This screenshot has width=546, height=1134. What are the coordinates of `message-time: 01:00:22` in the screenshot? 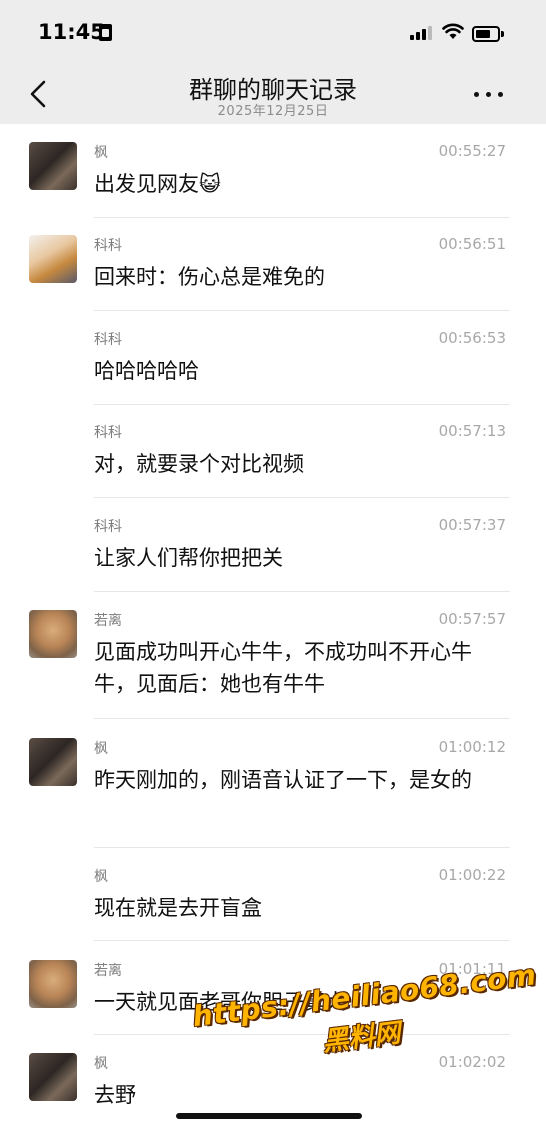 It's located at (472, 875).